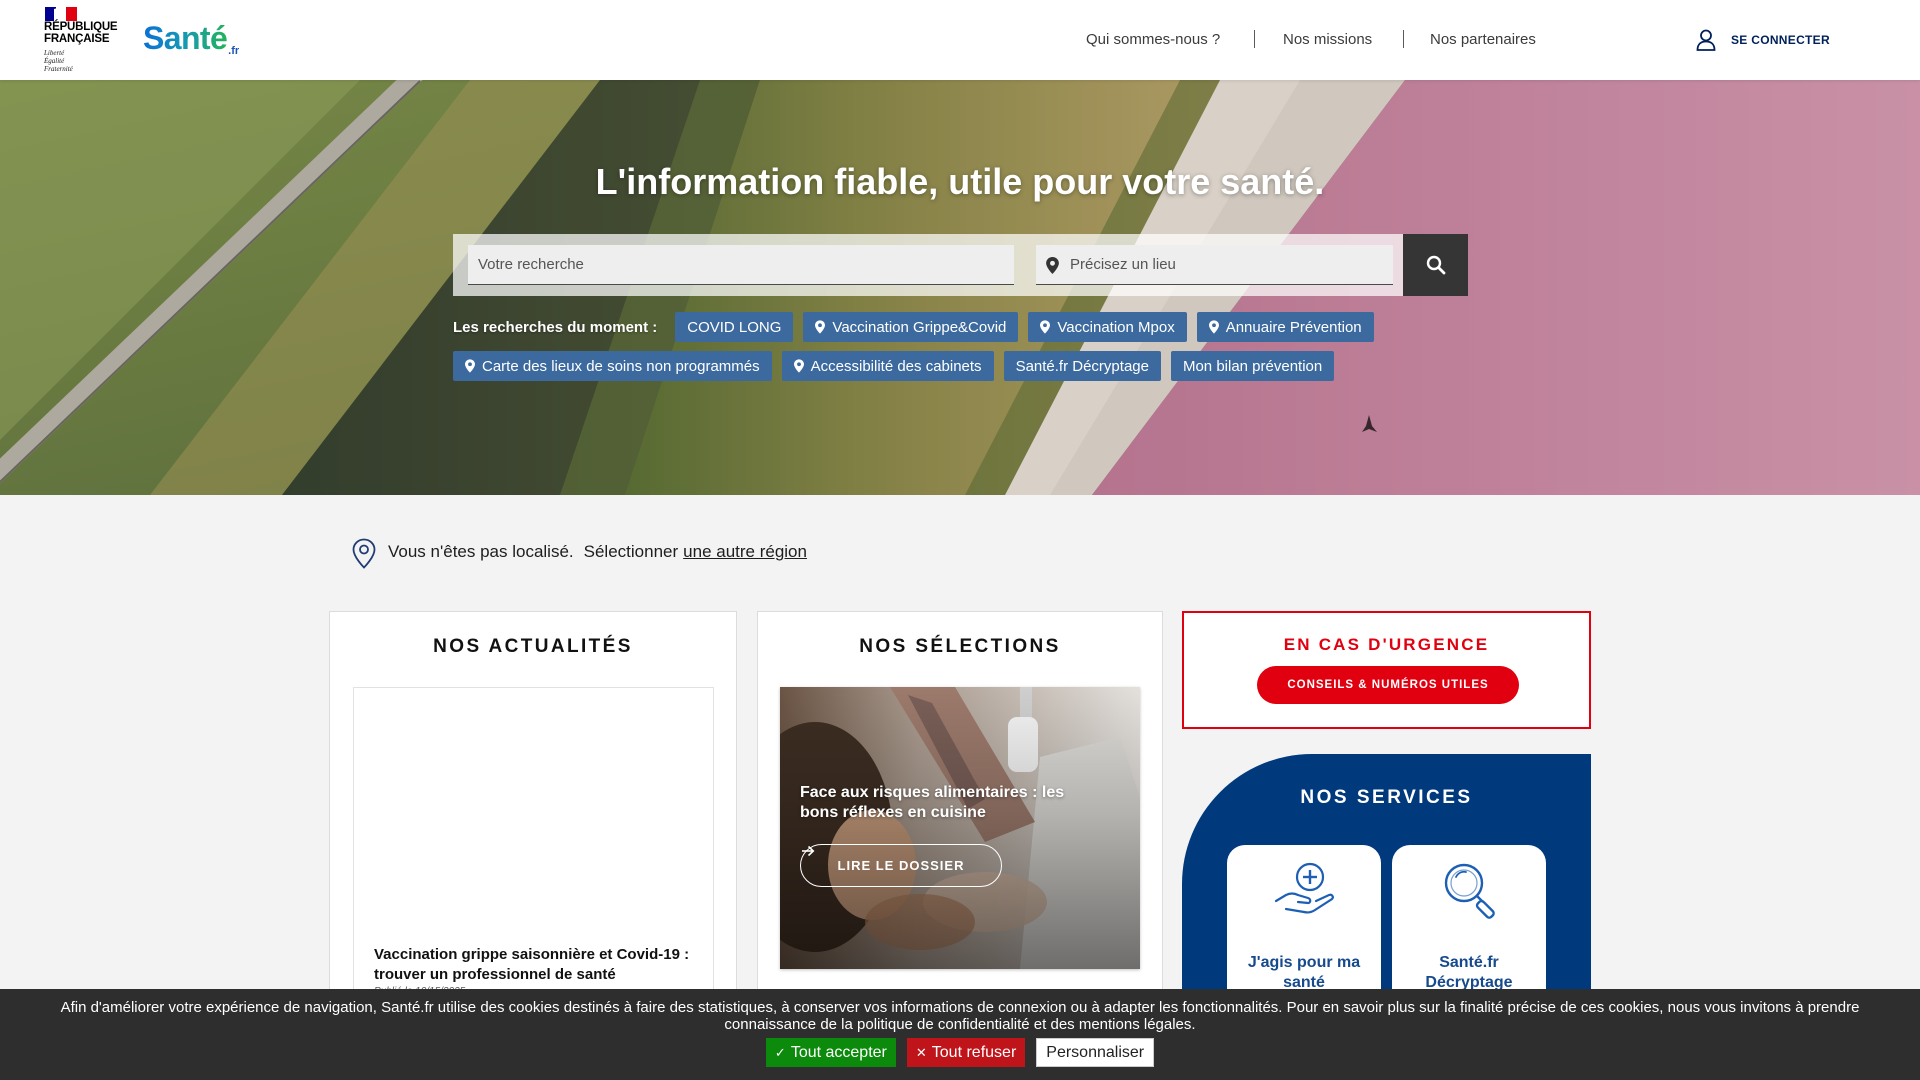 The height and width of the screenshot is (1080, 1920). I want to click on trending-tag-accessibilite-cabinets: Accessibilité des cabinets, so click(887, 366).